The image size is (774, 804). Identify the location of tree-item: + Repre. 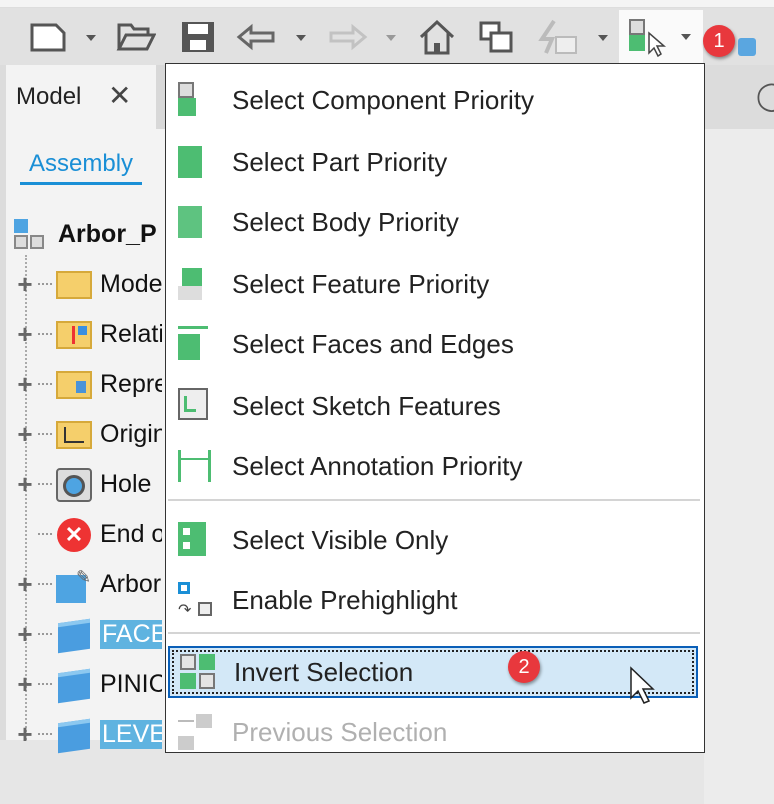
(88, 384).